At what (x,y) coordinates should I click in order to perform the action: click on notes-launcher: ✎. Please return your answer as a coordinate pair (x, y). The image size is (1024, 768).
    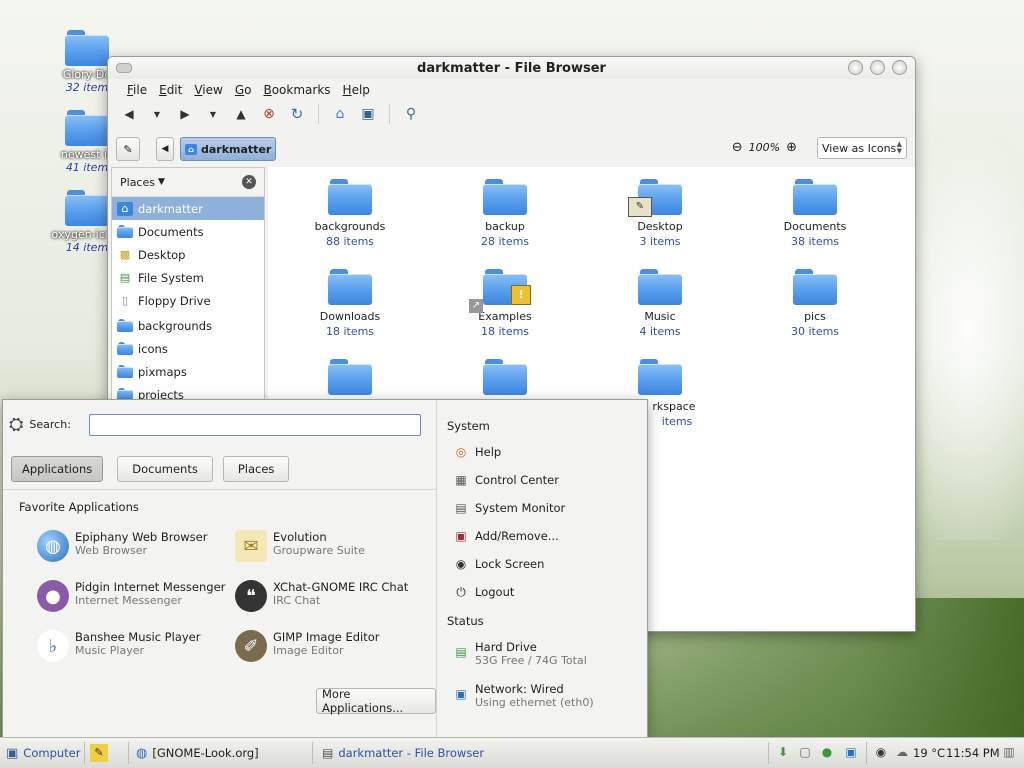
    Looking at the image, I should click on (99, 753).